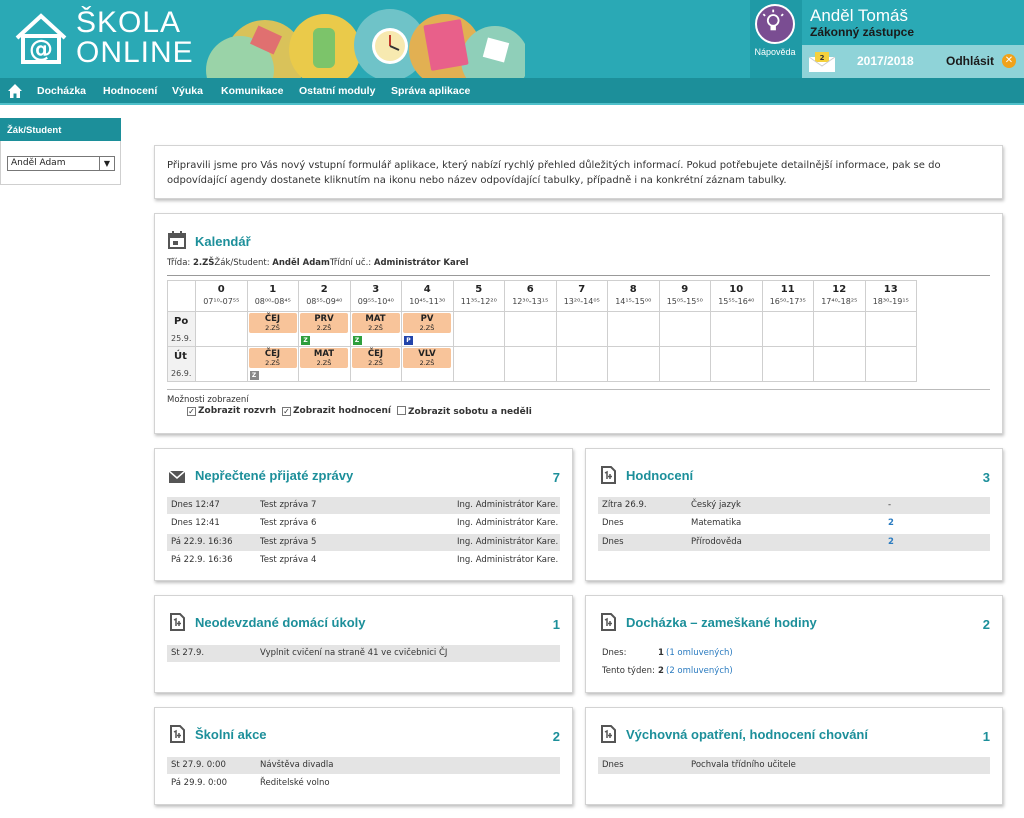 Image resolution: width=1024 pixels, height=818 pixels. Describe the element at coordinates (274, 475) in the screenshot. I see `messages-title: Nepřečtené přijaté zprávy` at that location.